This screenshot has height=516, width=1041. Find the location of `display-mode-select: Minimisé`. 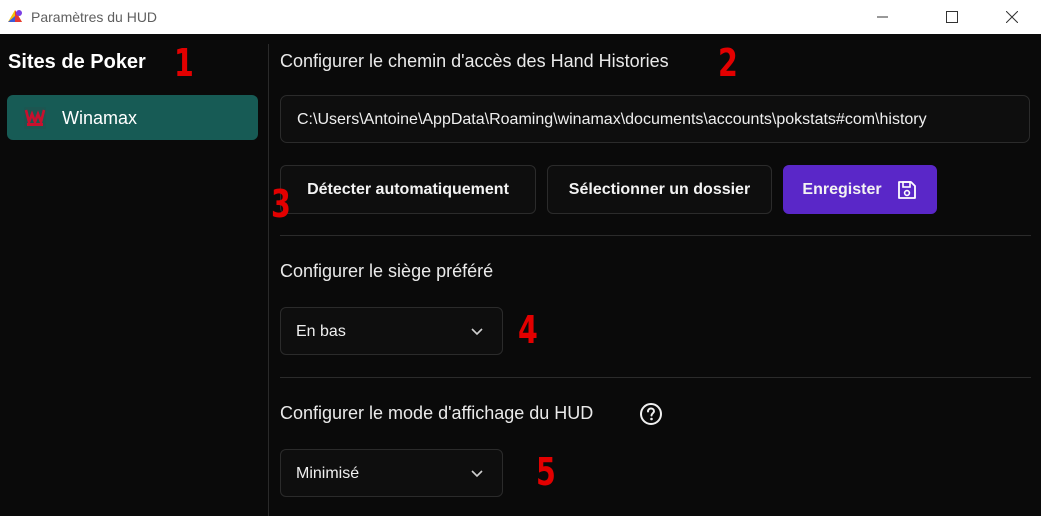

display-mode-select: Minimisé is located at coordinates (391, 473).